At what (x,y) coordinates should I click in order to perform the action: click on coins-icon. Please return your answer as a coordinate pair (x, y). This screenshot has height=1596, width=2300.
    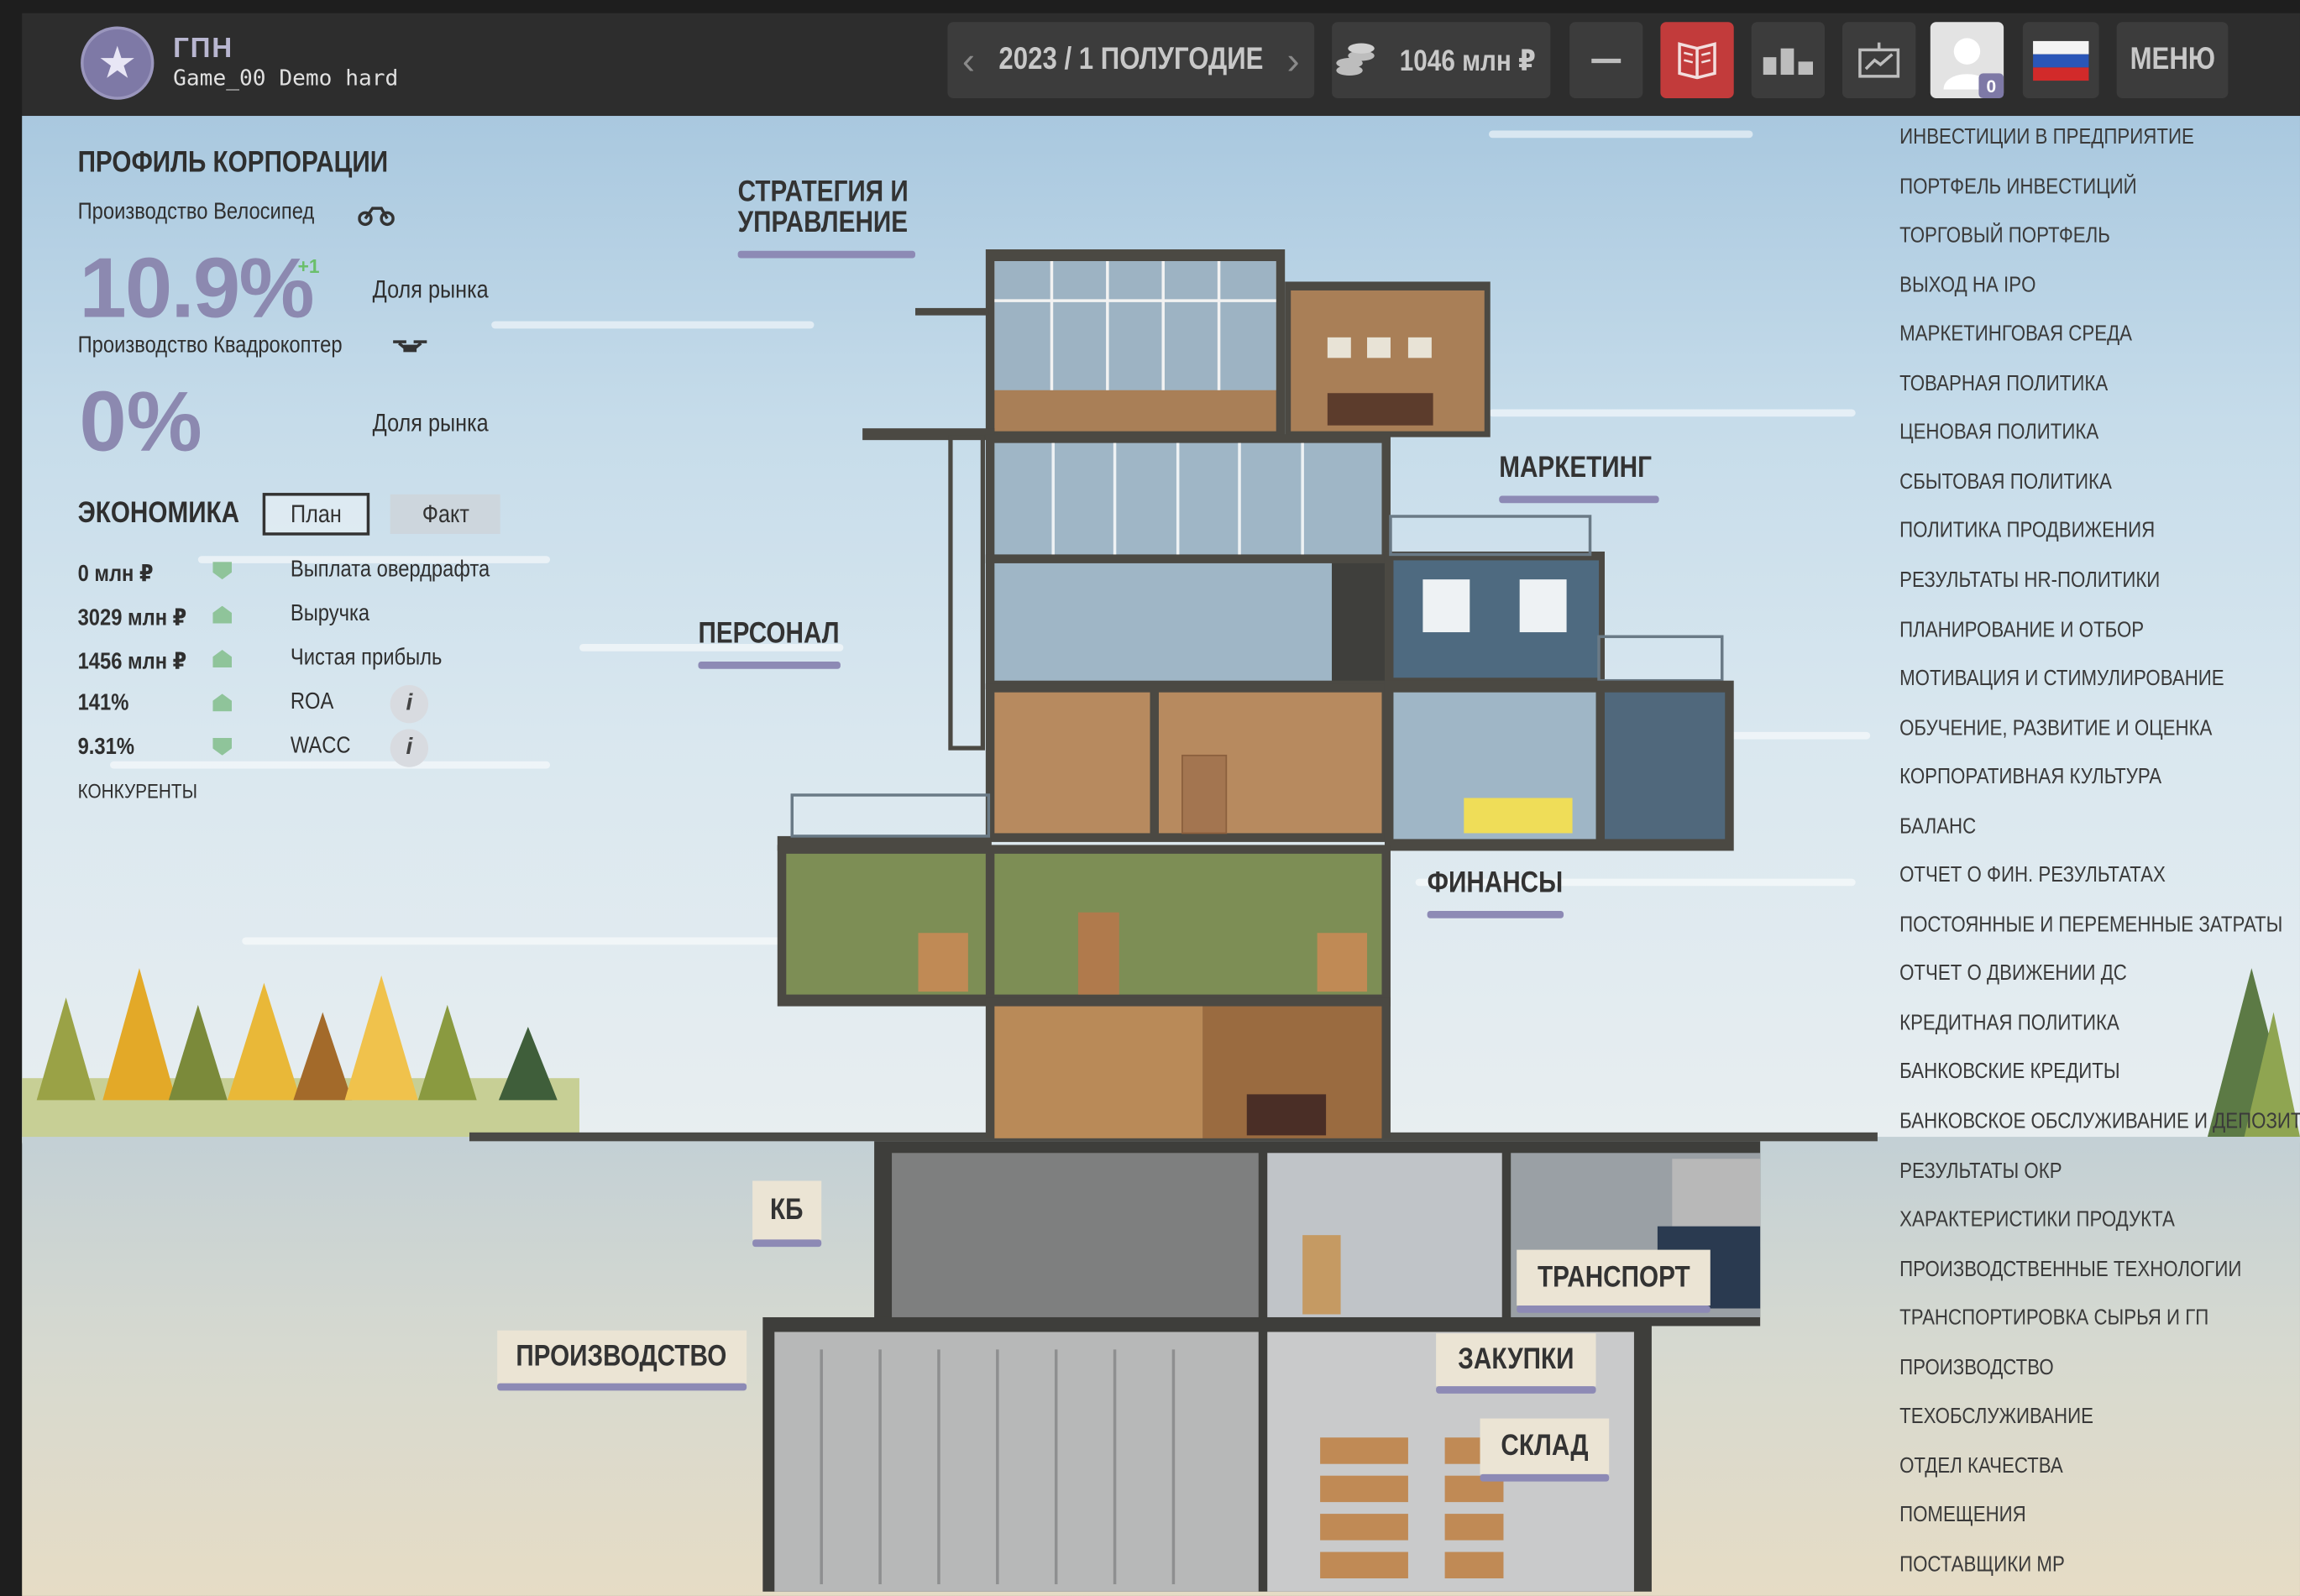
    Looking at the image, I should click on (1355, 59).